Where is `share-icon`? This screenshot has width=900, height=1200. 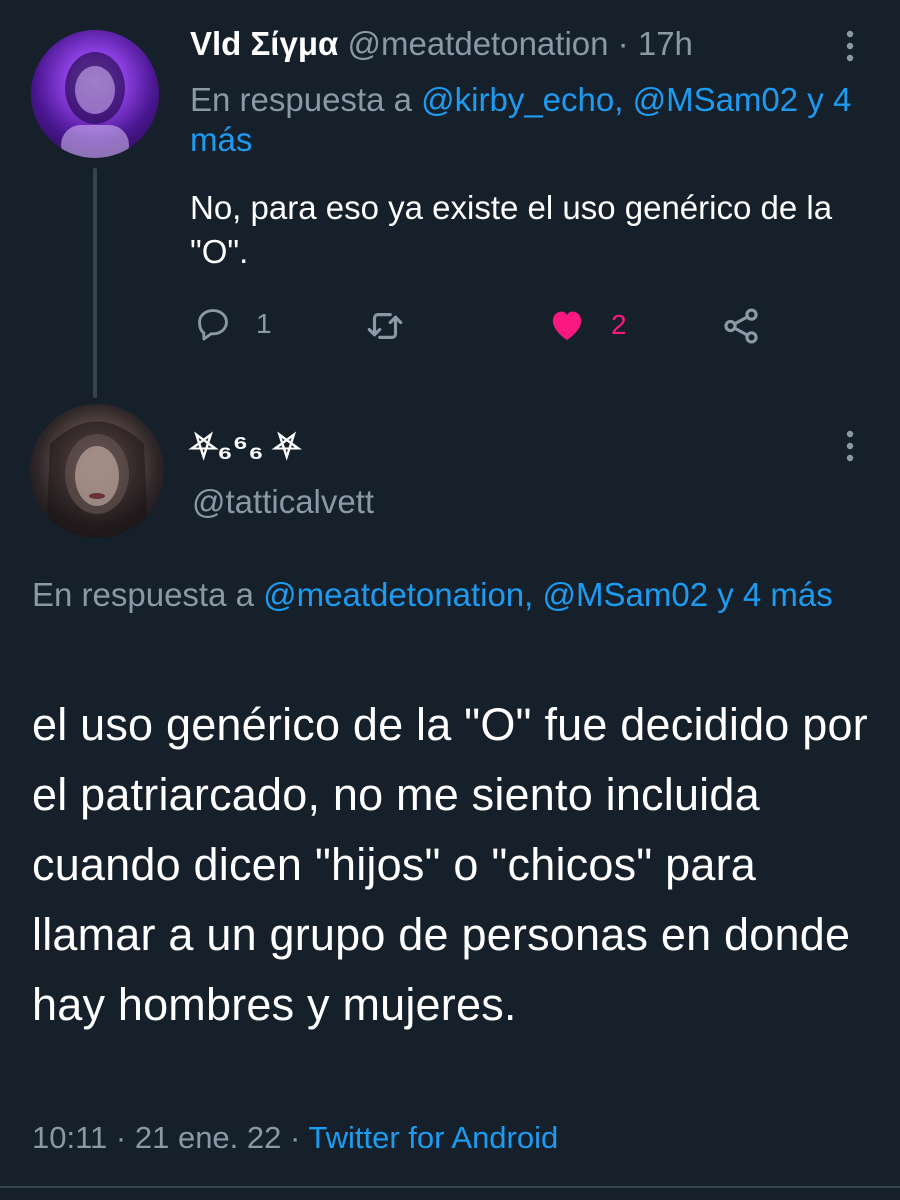
share-icon is located at coordinates (741, 326).